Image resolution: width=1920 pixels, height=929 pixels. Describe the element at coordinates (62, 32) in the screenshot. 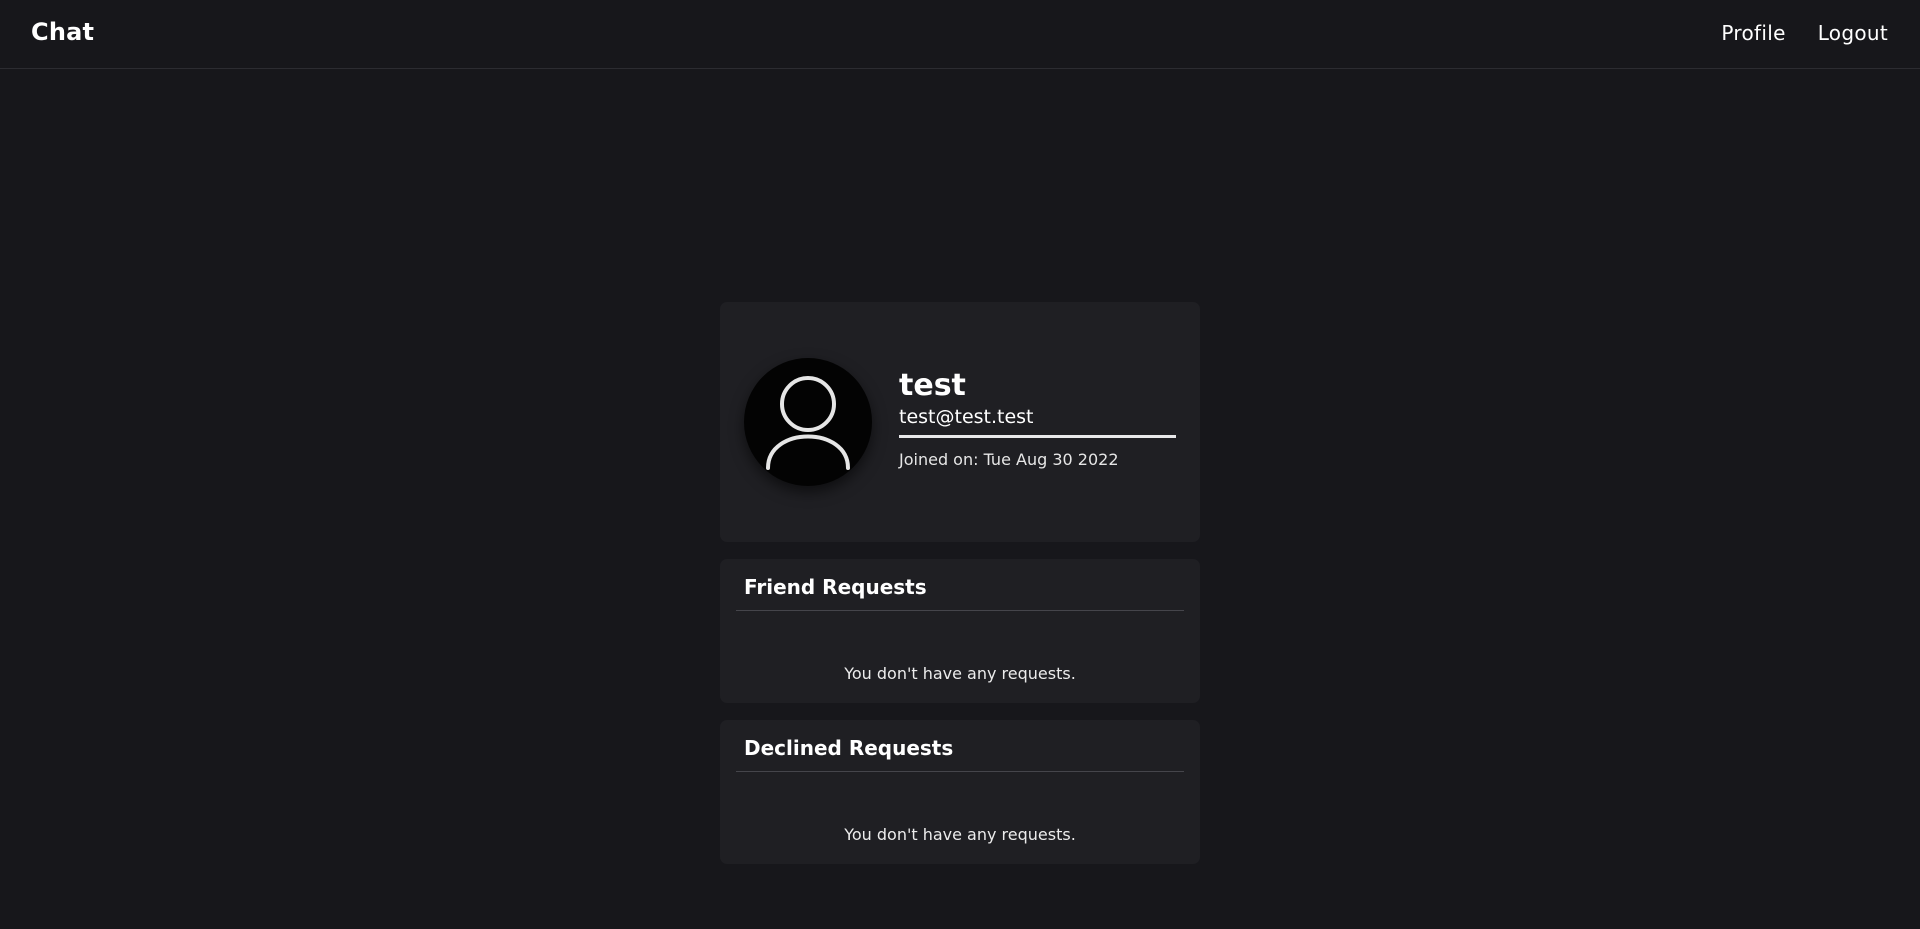

I see `brand-logo: Chat` at that location.